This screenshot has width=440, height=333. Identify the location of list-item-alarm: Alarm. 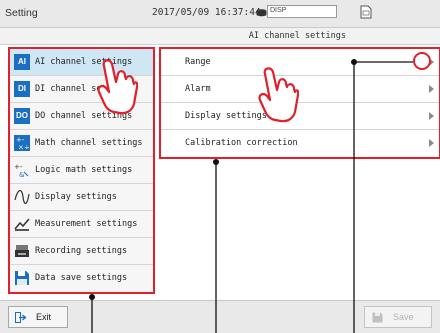
(300, 89).